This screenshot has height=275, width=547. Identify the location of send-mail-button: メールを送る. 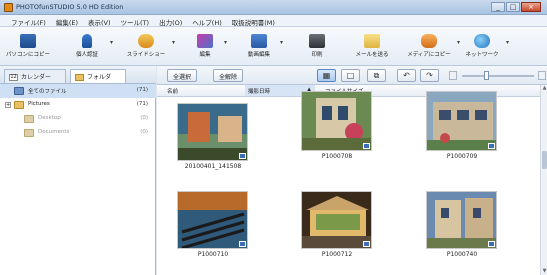
(372, 47).